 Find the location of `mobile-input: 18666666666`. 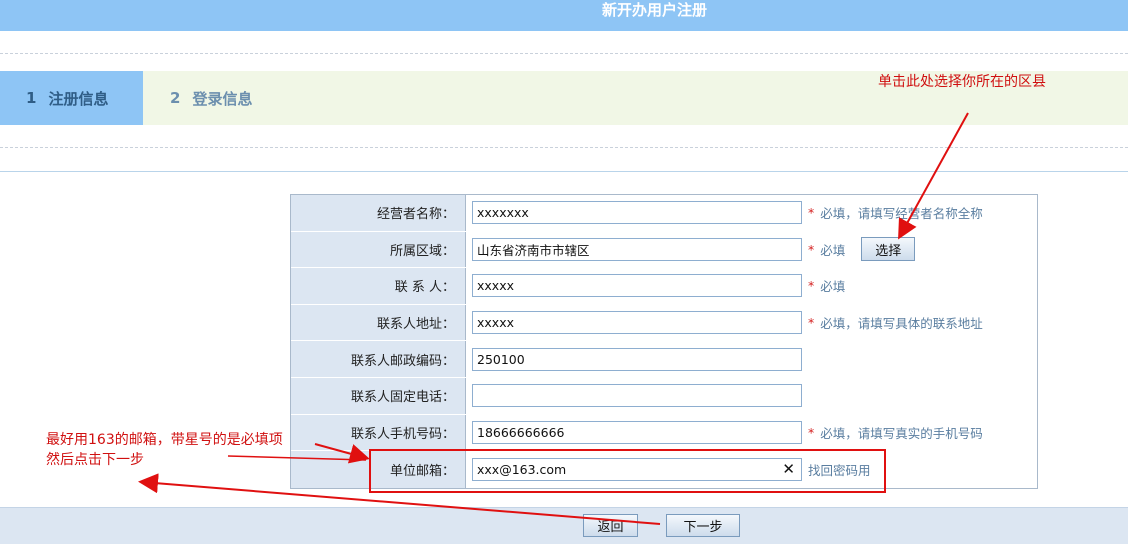

mobile-input: 18666666666 is located at coordinates (637, 432).